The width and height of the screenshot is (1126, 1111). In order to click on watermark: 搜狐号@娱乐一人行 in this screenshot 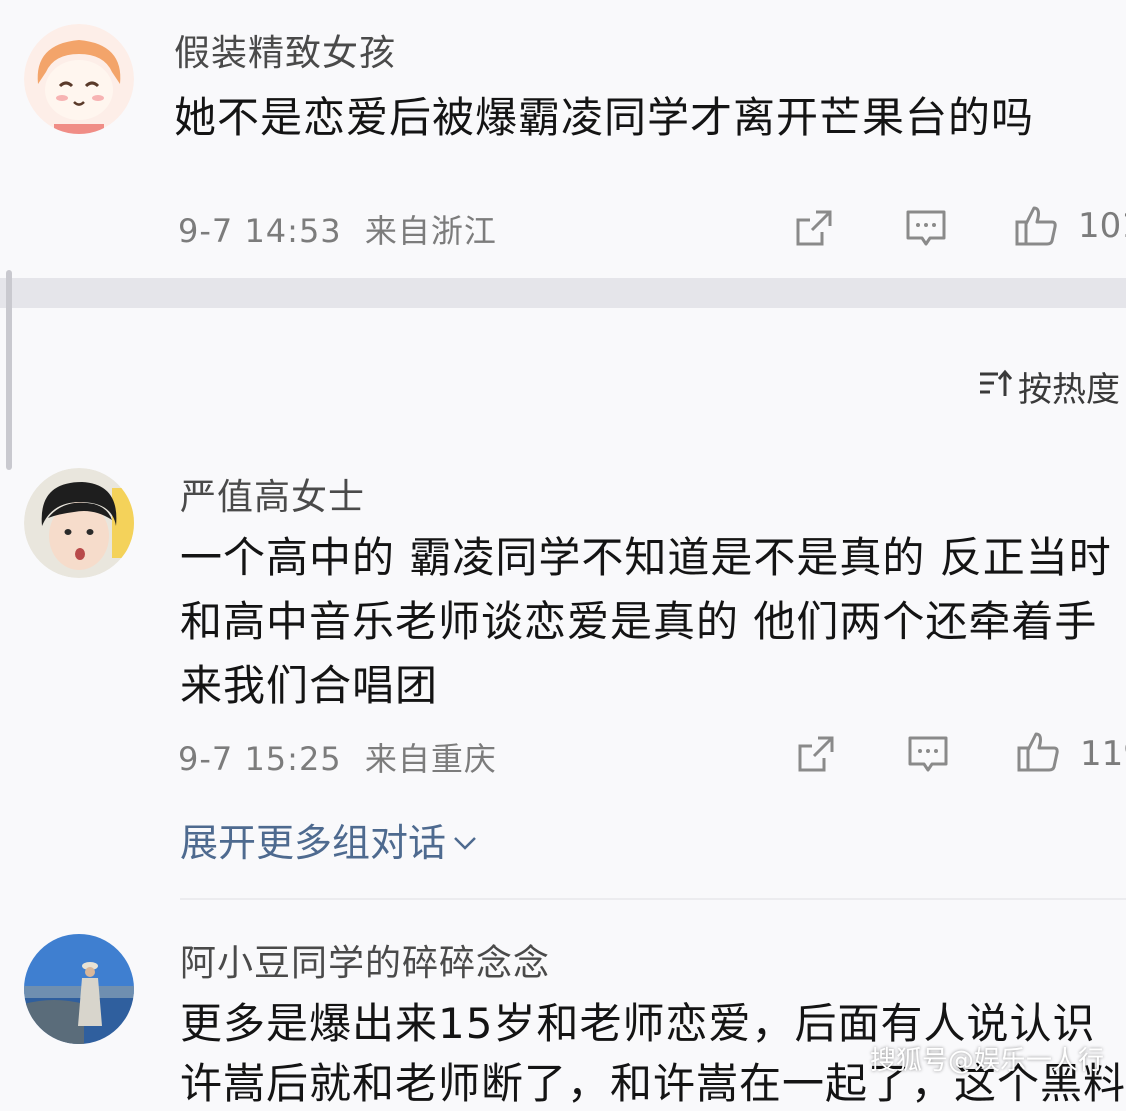, I will do `click(986, 1061)`.